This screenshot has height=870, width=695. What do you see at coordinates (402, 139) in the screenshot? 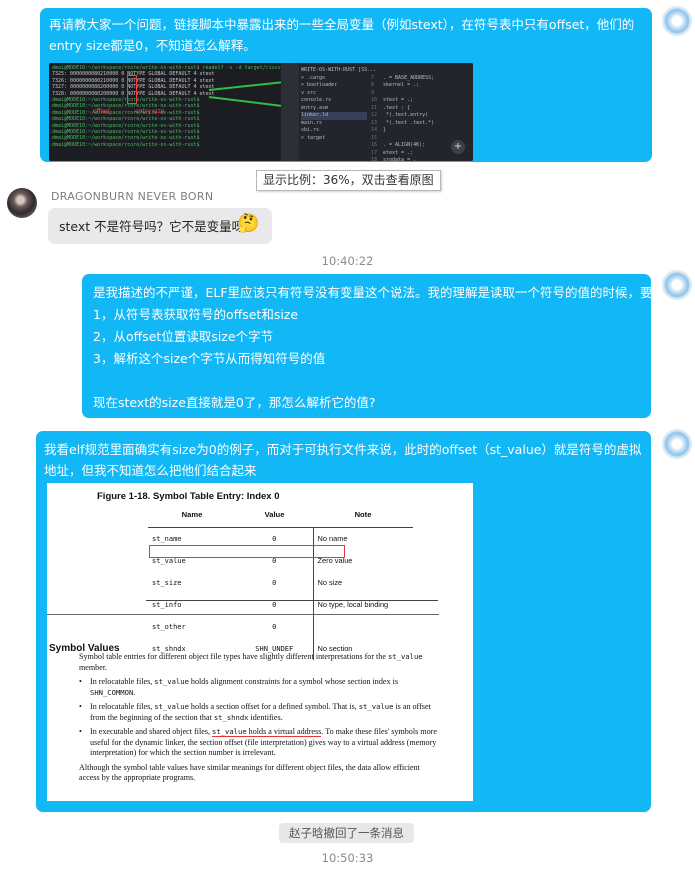
I see `code-line: 15` at bounding box center [402, 139].